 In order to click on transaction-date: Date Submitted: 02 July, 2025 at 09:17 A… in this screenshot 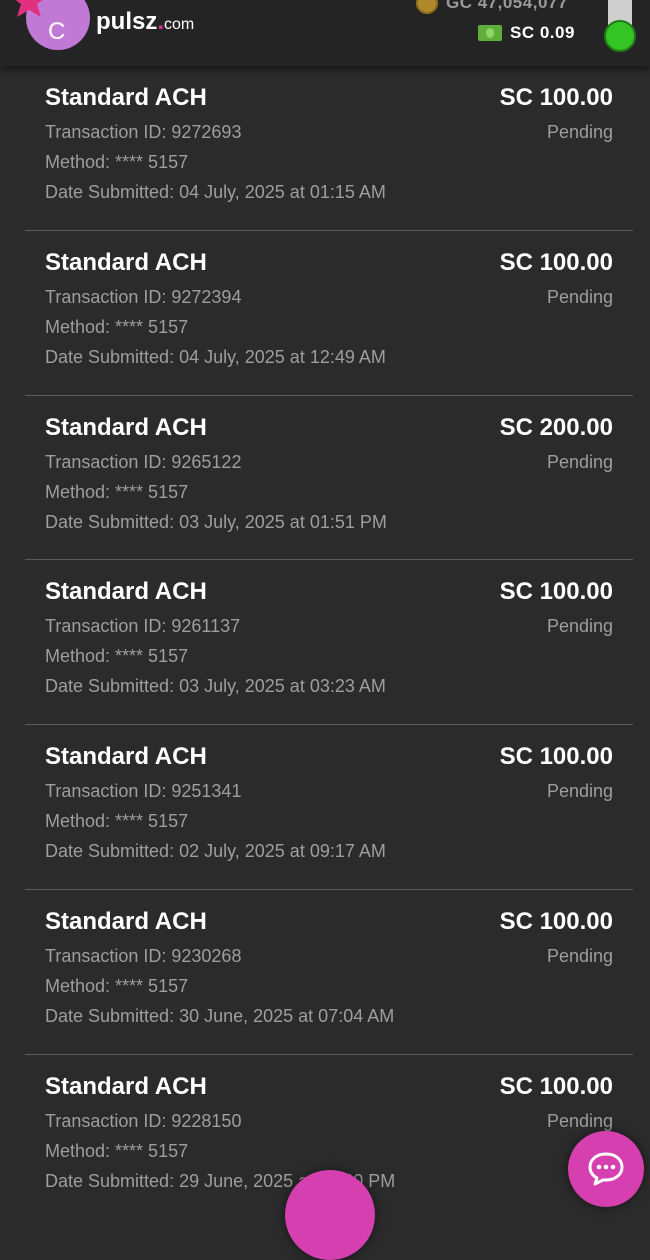, I will do `click(215, 851)`.